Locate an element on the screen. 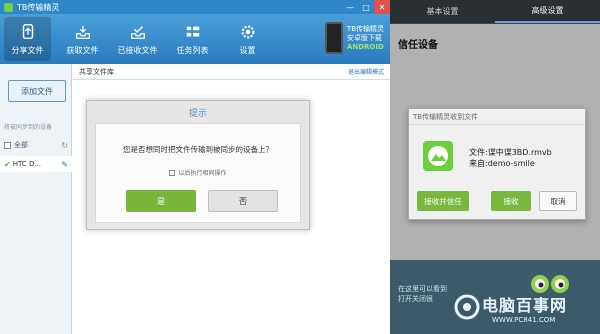 The width and height of the screenshot is (600, 334). watermark: 电脑百事网 WWW.PC841.COM is located at coordinates (525, 311).